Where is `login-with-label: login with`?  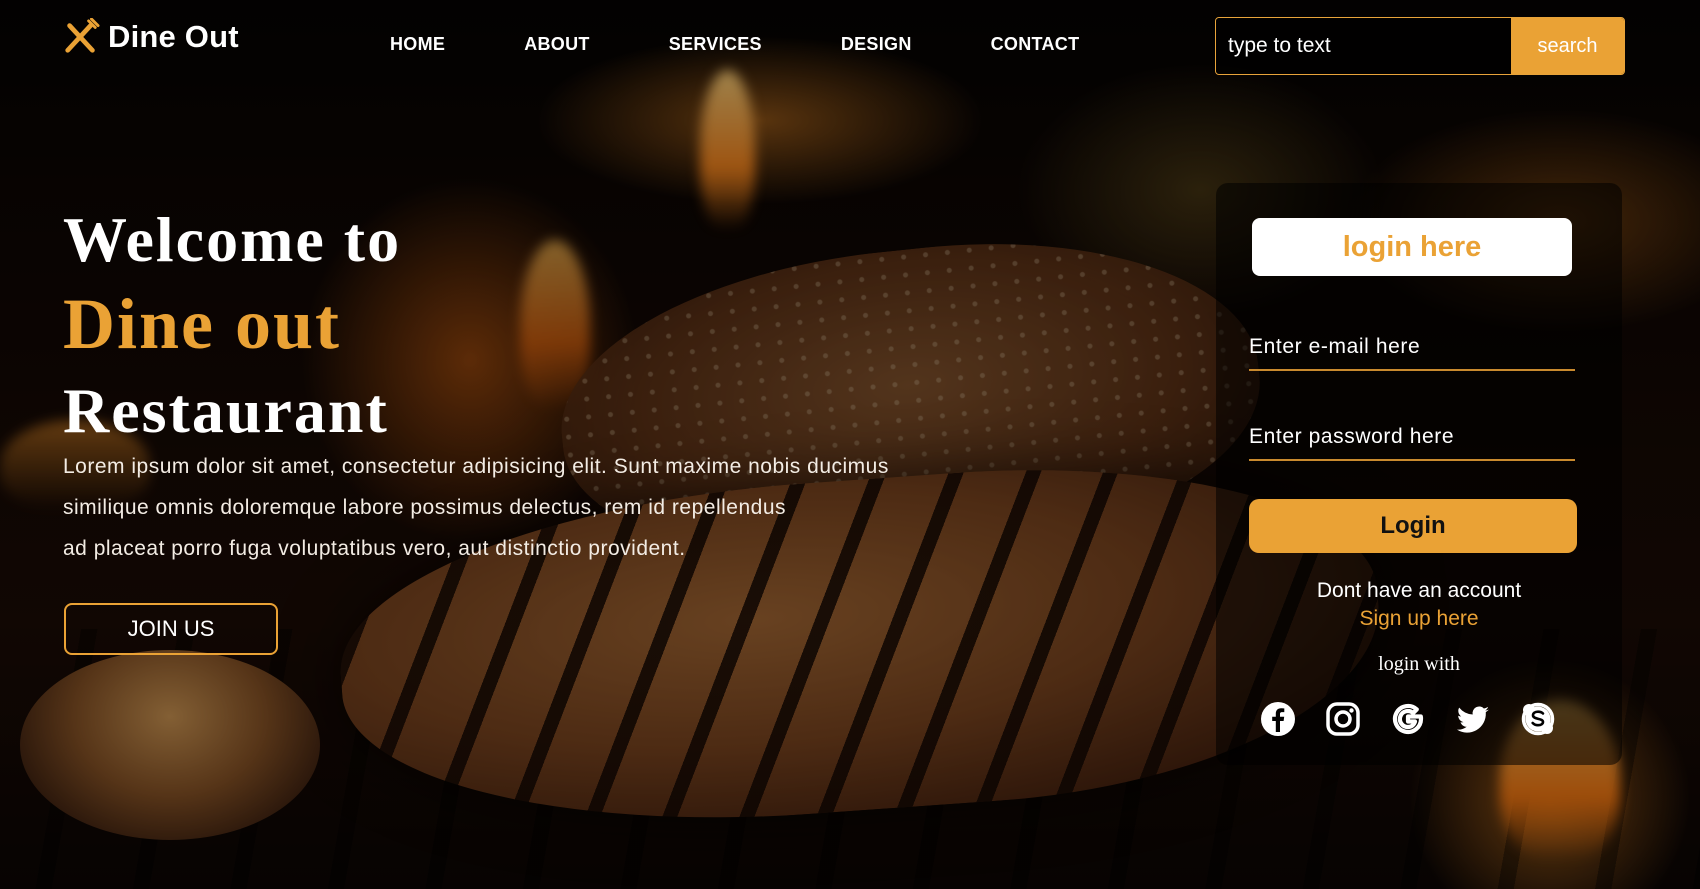
login-with-label: login with is located at coordinates (1419, 664).